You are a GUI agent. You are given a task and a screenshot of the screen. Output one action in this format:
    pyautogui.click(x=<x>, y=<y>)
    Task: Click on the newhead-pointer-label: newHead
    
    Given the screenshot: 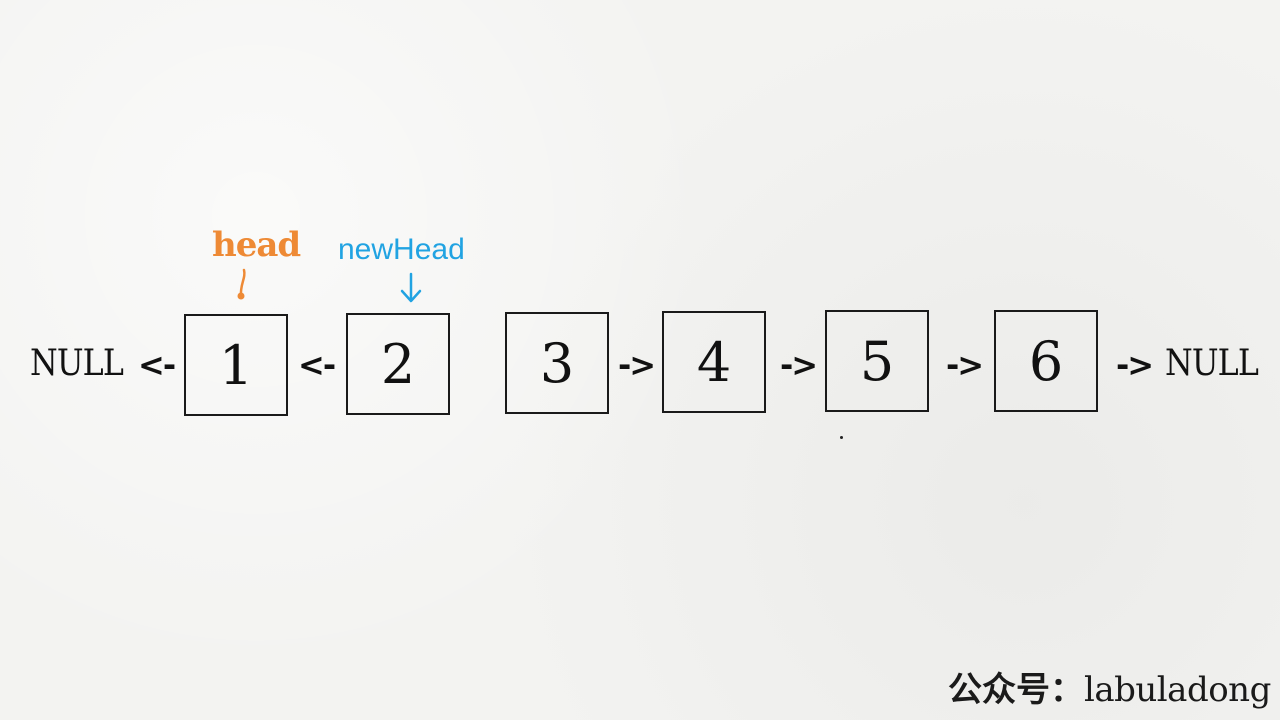 What is the action you would take?
    pyautogui.click(x=401, y=249)
    